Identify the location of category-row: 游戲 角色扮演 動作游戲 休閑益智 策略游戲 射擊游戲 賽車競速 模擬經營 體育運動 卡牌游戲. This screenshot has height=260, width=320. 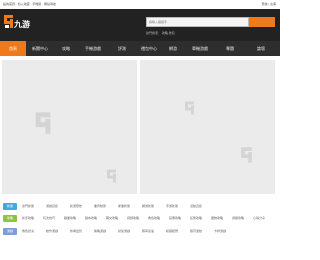
(140, 231).